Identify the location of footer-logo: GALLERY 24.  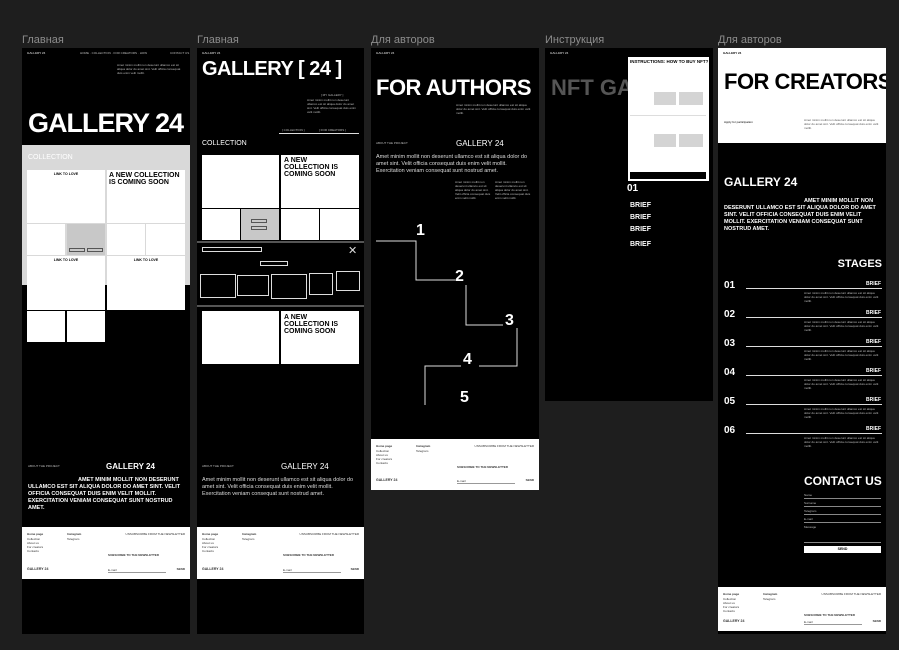
(213, 569).